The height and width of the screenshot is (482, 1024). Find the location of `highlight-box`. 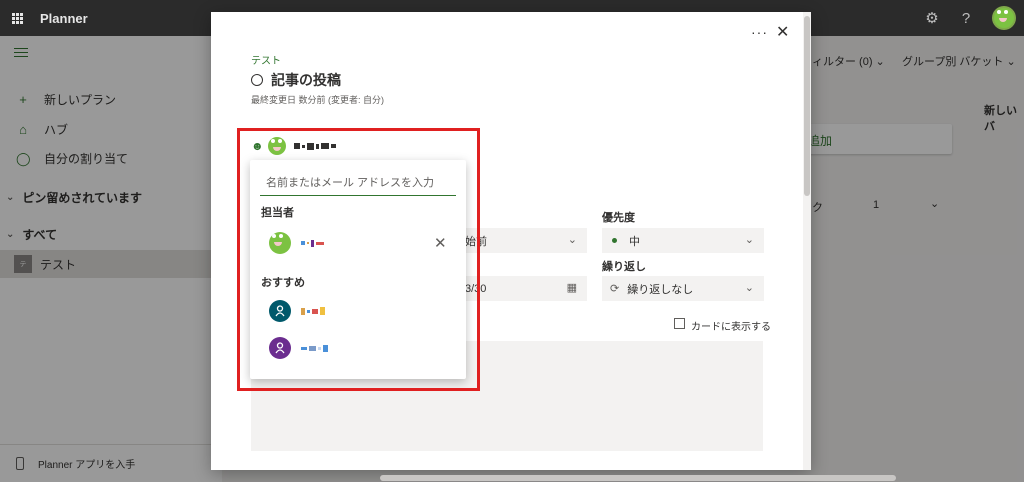

highlight-box is located at coordinates (358, 259).